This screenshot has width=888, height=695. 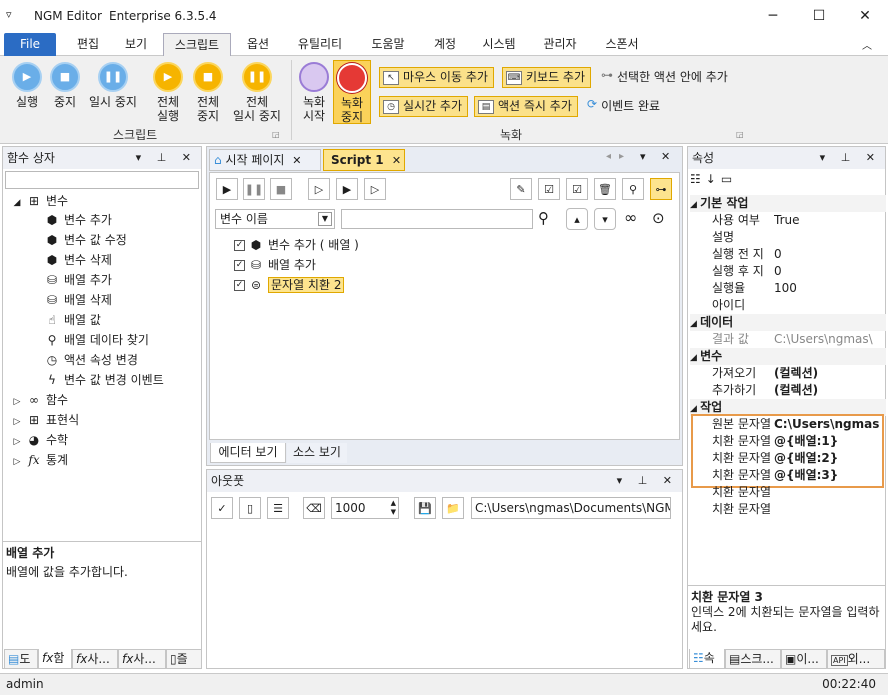 I want to click on event-done-button: ⟳ 이벤트 완료, so click(x=623, y=105).